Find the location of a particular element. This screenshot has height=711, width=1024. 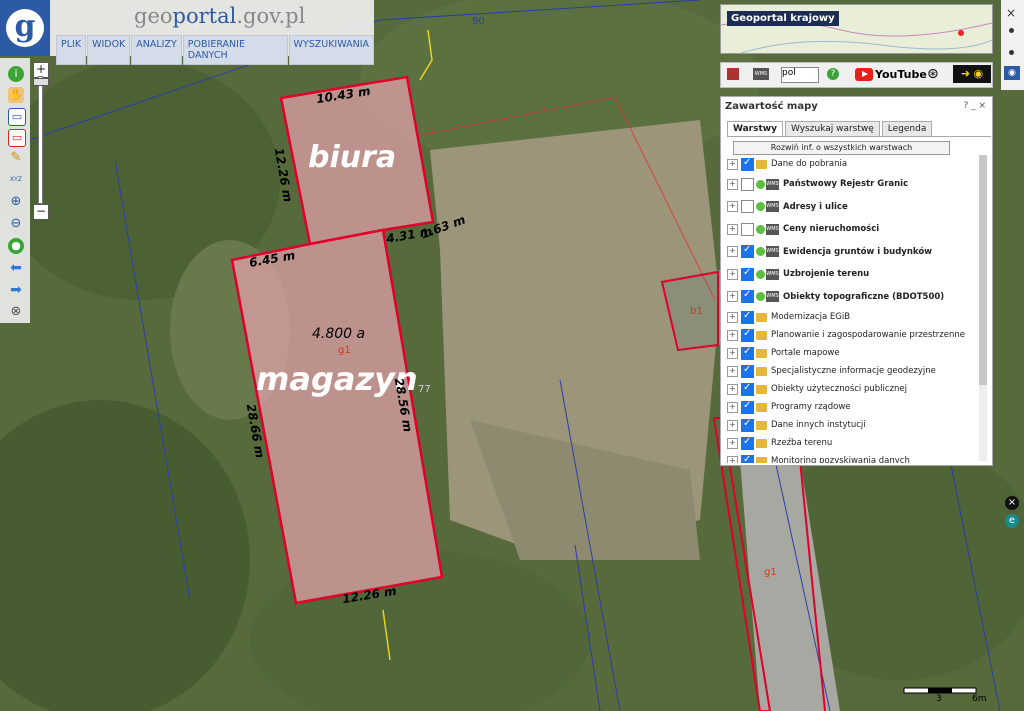

expand-all-button: Rozwiń inf. o wszystkich warstwach is located at coordinates (841, 148).